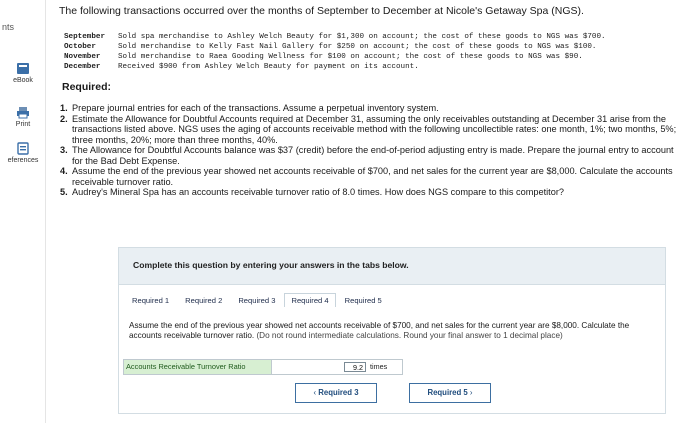 The height and width of the screenshot is (423, 700). I want to click on transaction-month: November, so click(82, 57).